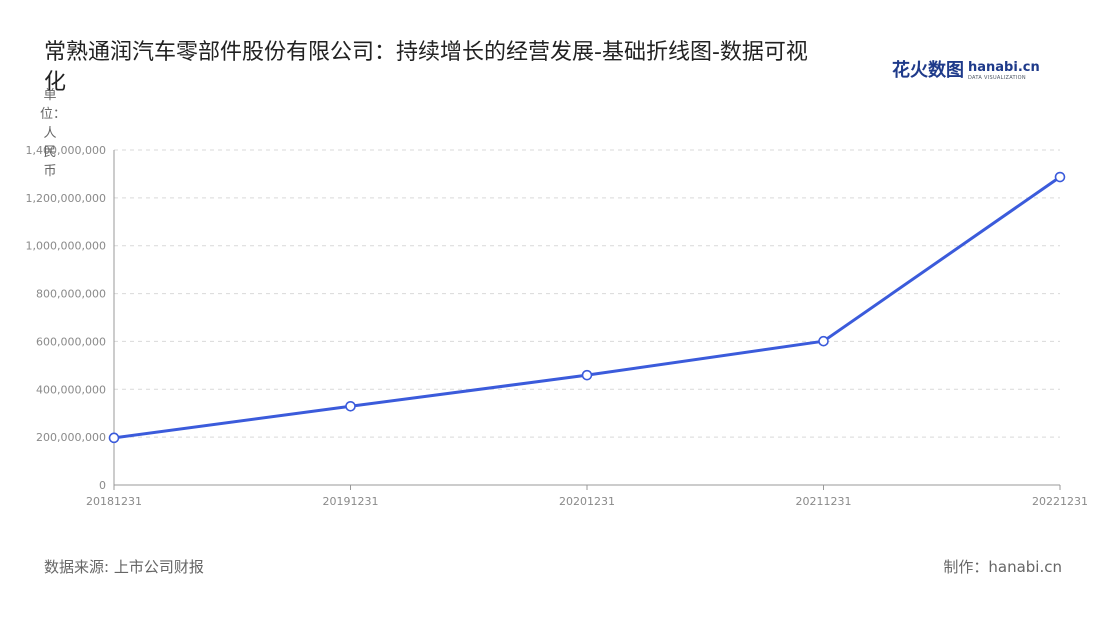  Describe the element at coordinates (824, 501) in the screenshot. I see `x-tick-label: 20211231` at that location.